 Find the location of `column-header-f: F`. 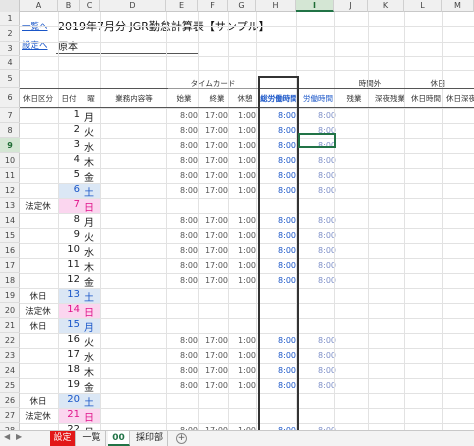

column-header-f: F is located at coordinates (213, 6).